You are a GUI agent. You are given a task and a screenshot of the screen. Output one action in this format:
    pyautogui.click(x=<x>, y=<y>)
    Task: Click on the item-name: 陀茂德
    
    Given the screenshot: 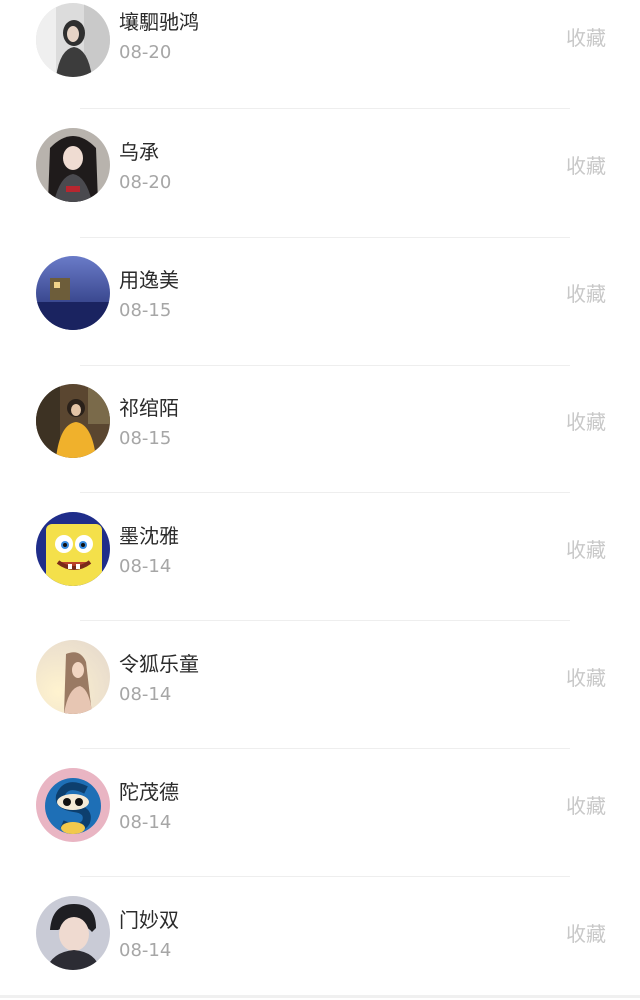 What is the action you would take?
    pyautogui.click(x=149, y=792)
    